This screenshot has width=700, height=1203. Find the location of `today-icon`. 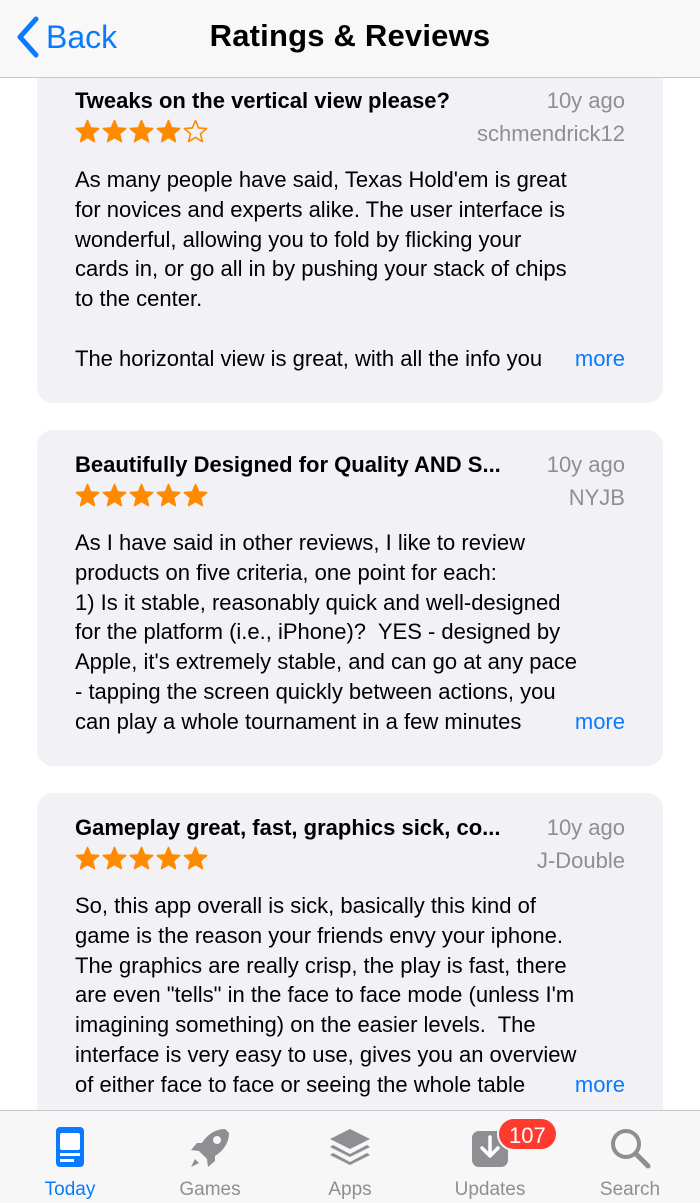

today-icon is located at coordinates (70, 1147).